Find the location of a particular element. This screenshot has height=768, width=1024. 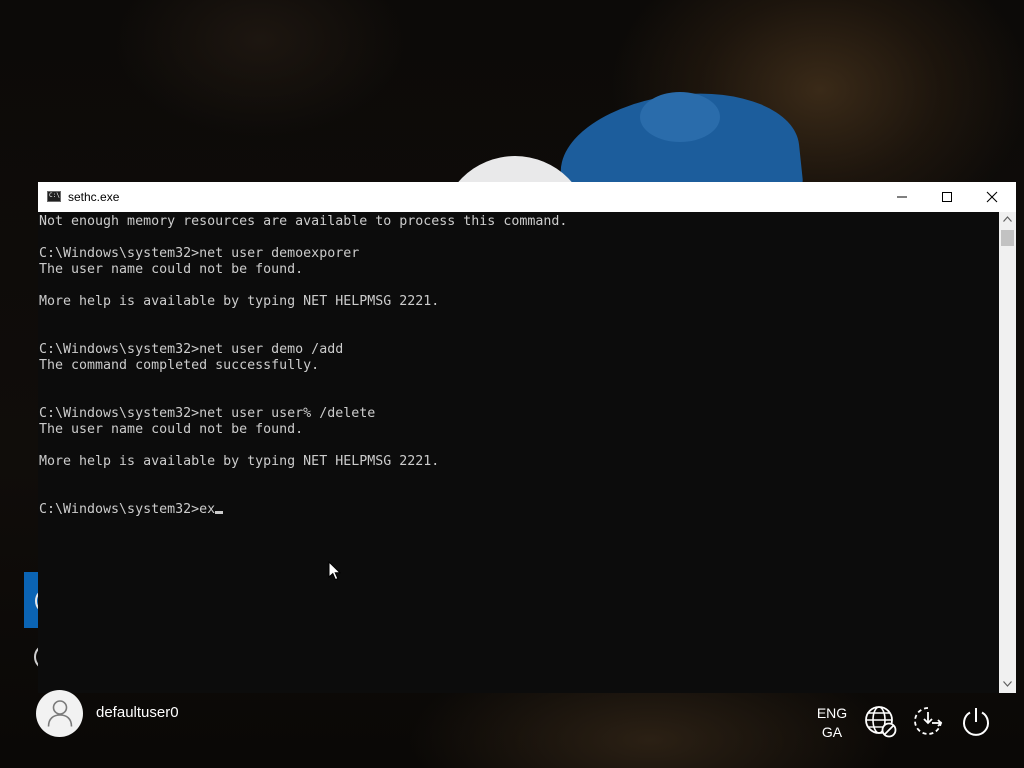

text-cursor is located at coordinates (219, 512).